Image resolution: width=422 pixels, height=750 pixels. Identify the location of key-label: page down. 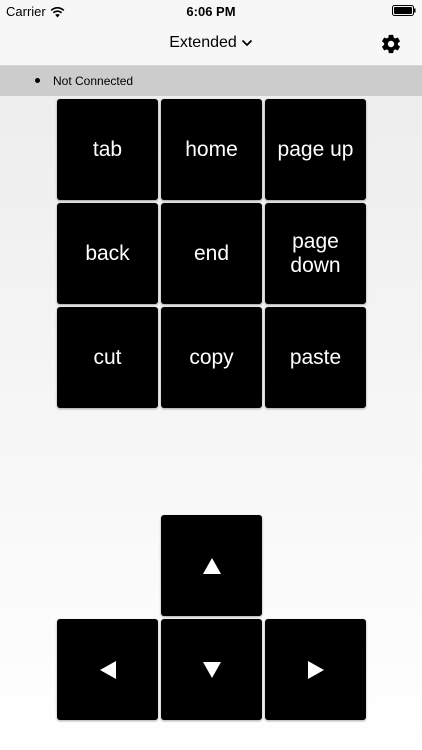
(315, 253).